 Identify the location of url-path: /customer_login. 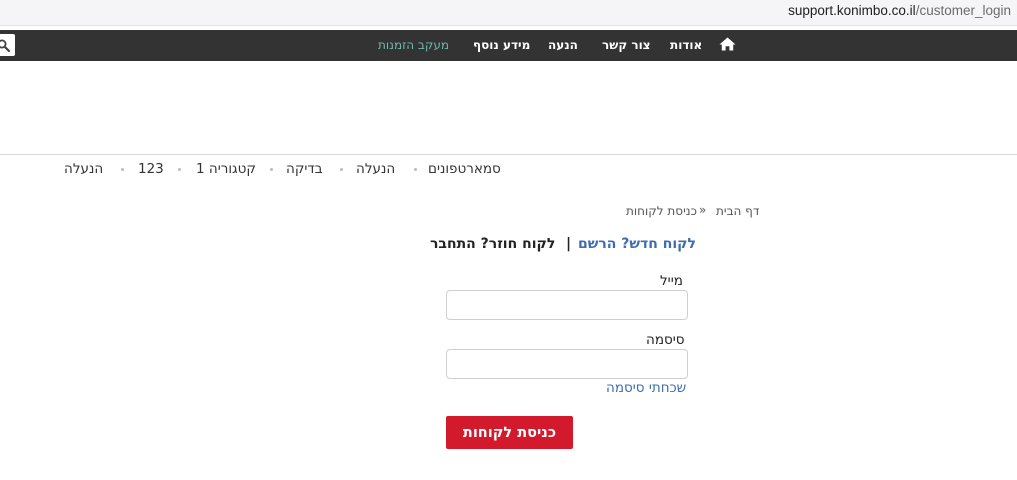
(963, 10).